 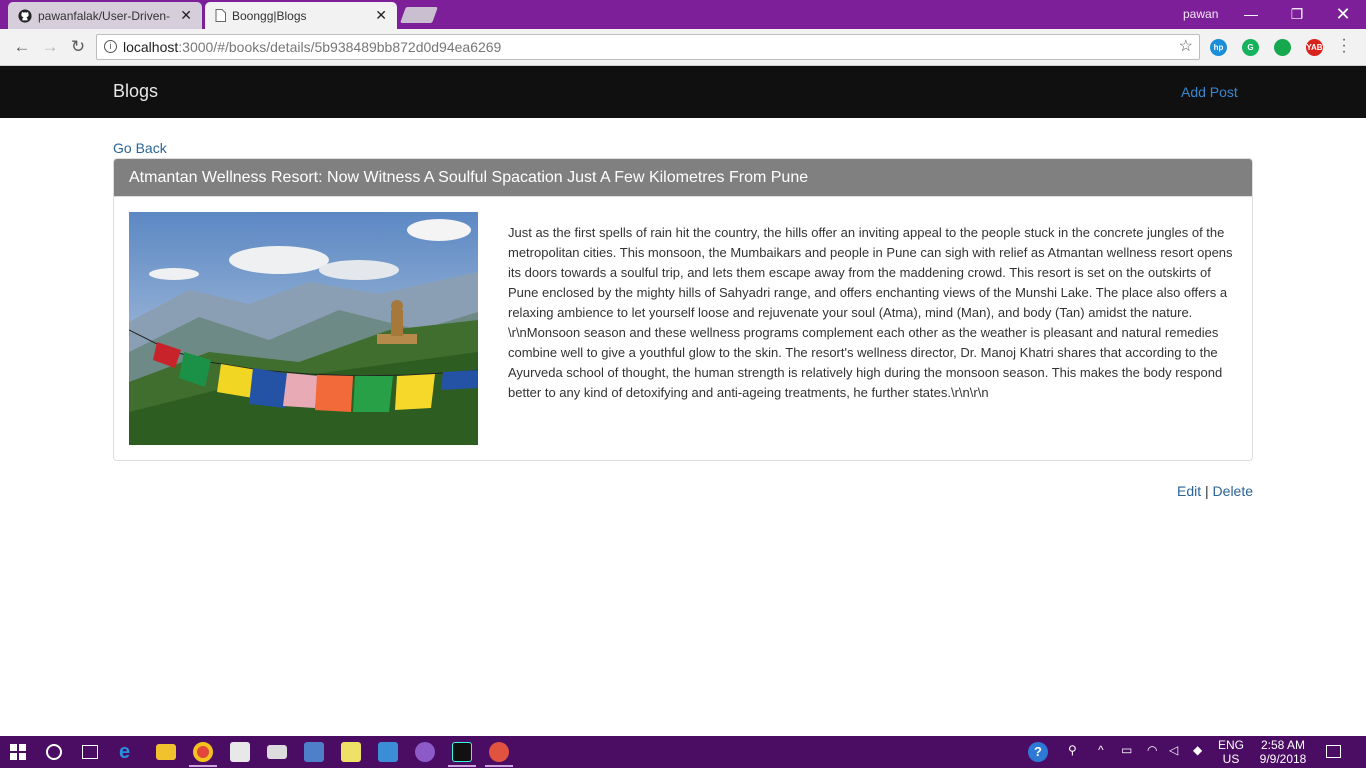 I want to click on edge-icon: e, so click(x=129, y=752).